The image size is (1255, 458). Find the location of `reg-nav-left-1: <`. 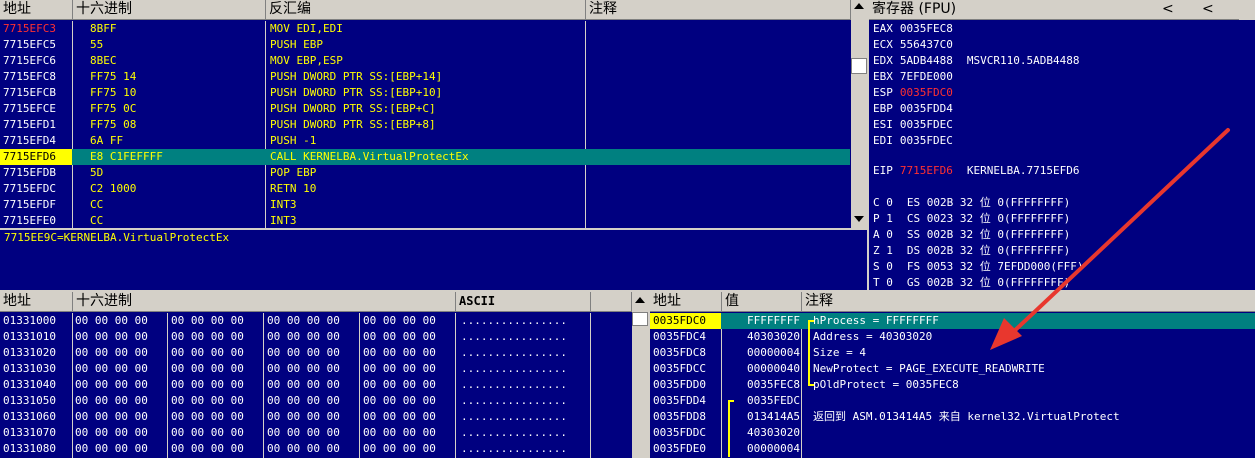

reg-nav-left-1: < is located at coordinates (1179, 10).